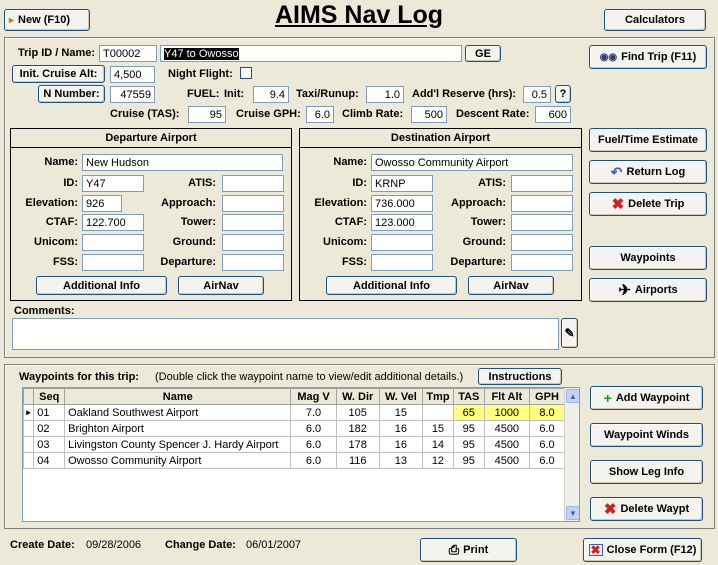 This screenshot has width=718, height=565. What do you see at coordinates (253, 242) in the screenshot?
I see `dep-ground-field` at bounding box center [253, 242].